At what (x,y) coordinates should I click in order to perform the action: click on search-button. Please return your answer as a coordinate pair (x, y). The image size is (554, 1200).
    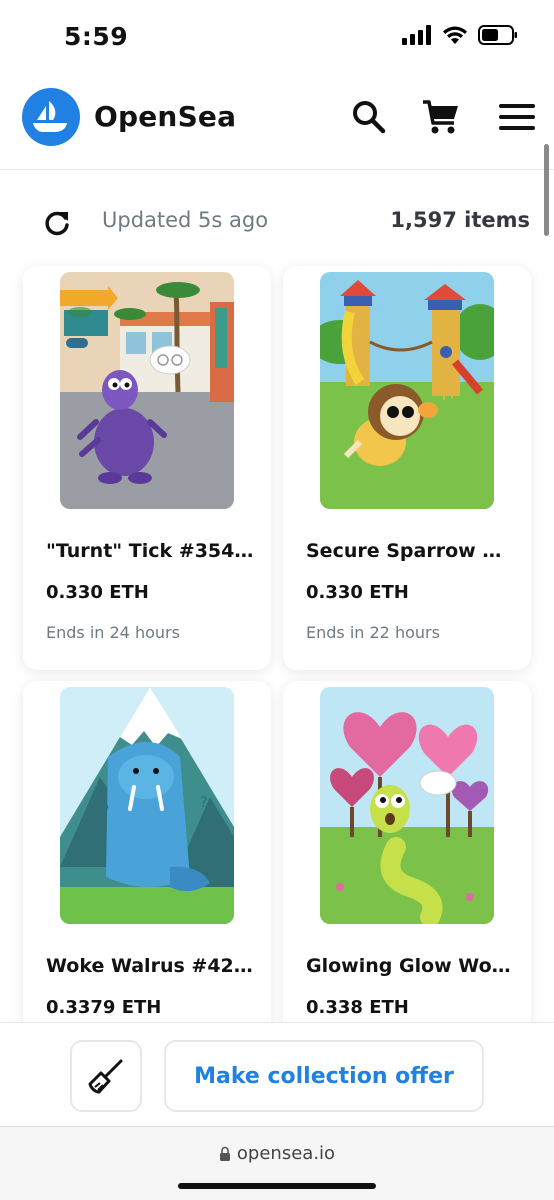
    Looking at the image, I should click on (369, 117).